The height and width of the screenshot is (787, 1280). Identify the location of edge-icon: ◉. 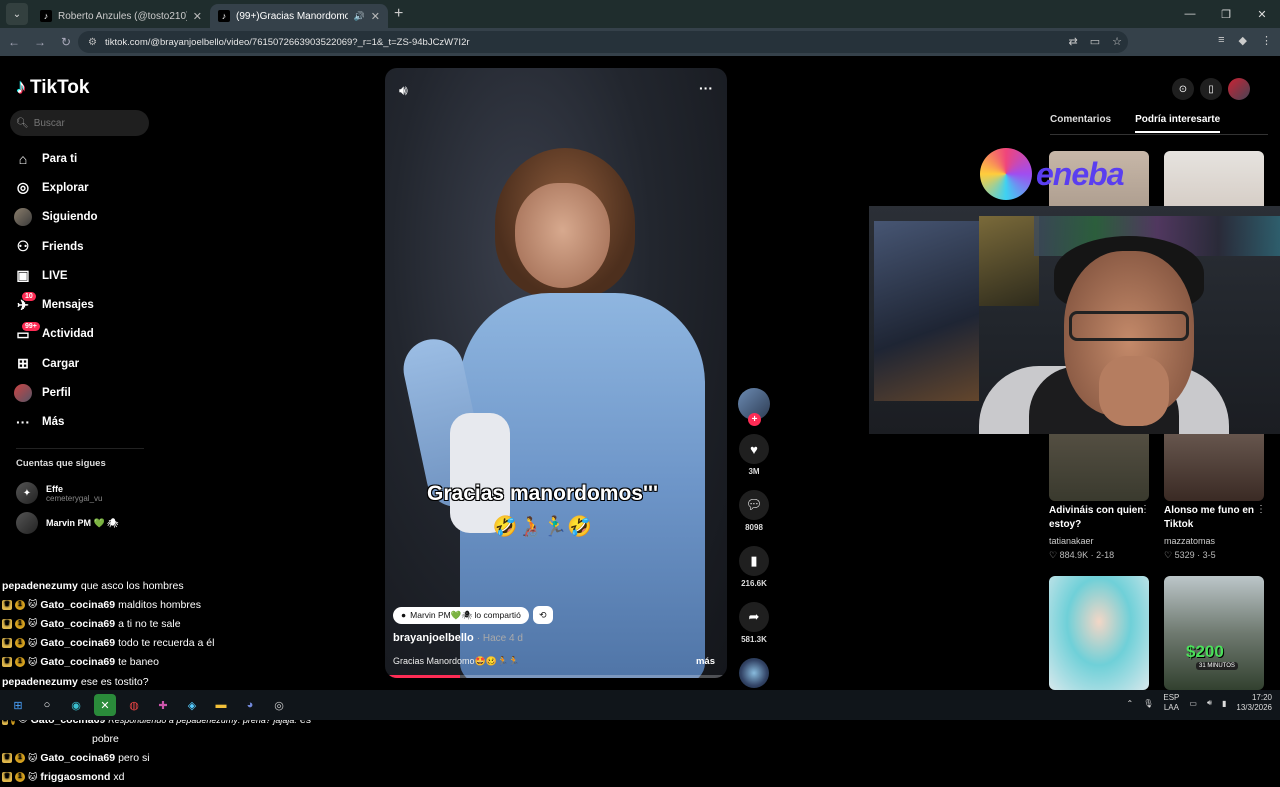
(76, 705).